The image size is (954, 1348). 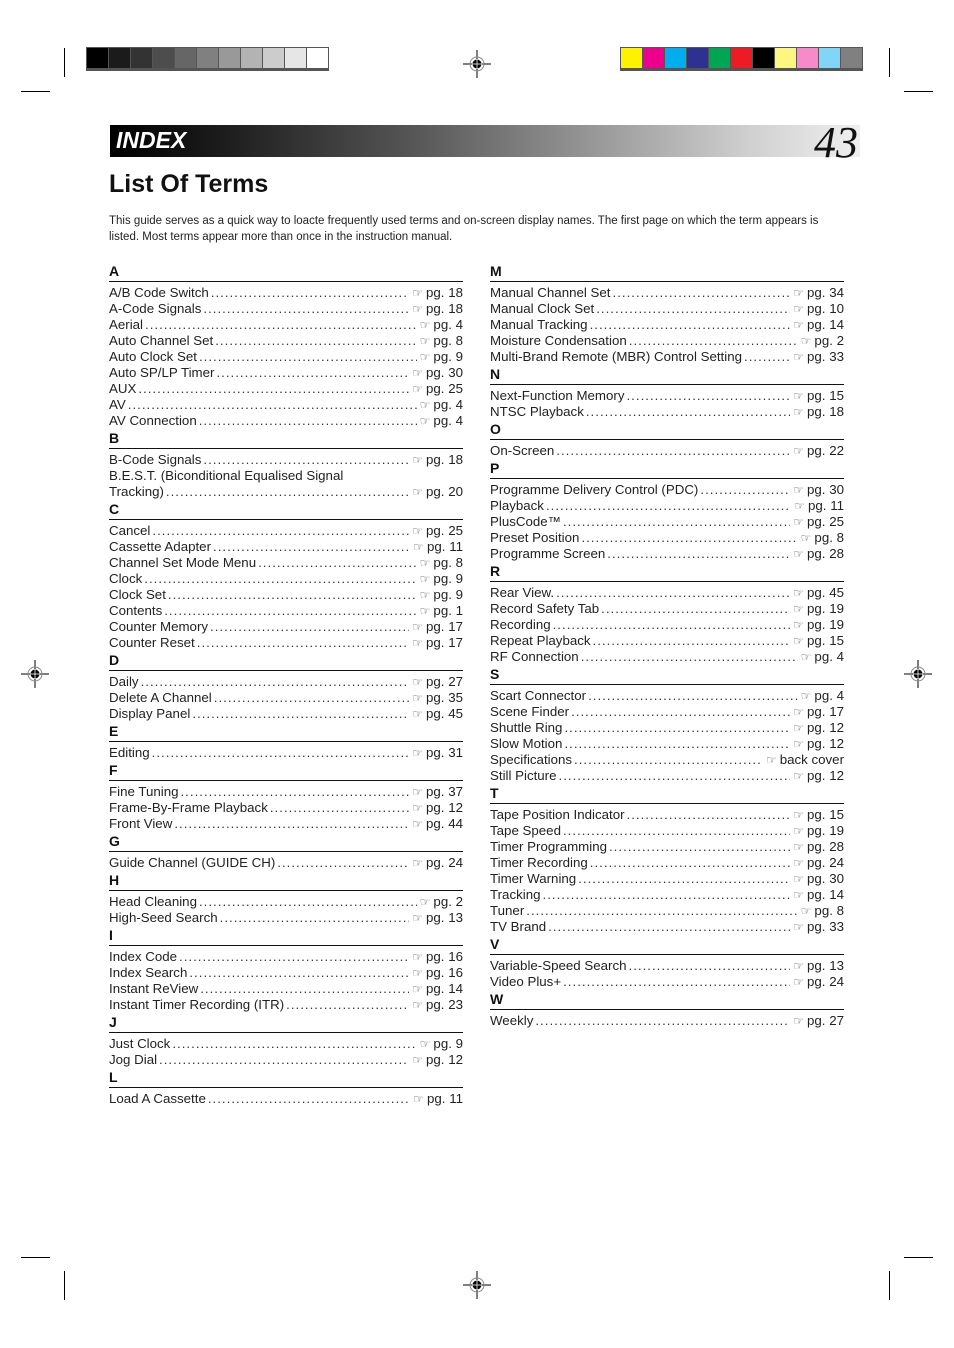 I want to click on page-number: 43, so click(x=836, y=142).